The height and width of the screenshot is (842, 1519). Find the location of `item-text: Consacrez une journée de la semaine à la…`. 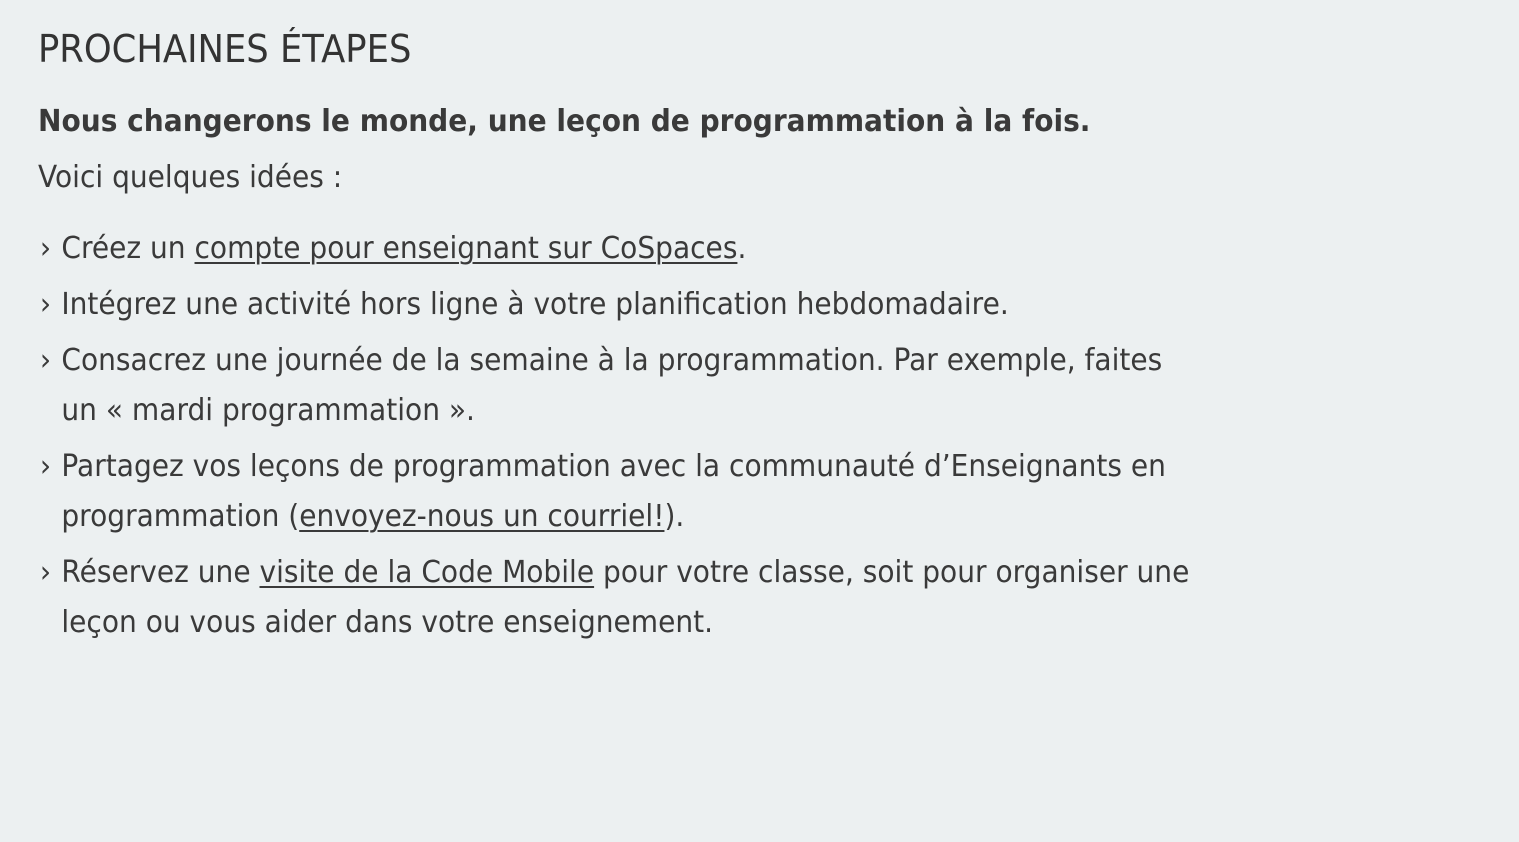

item-text: Consacrez une journée de la semaine à la… is located at coordinates (612, 360).